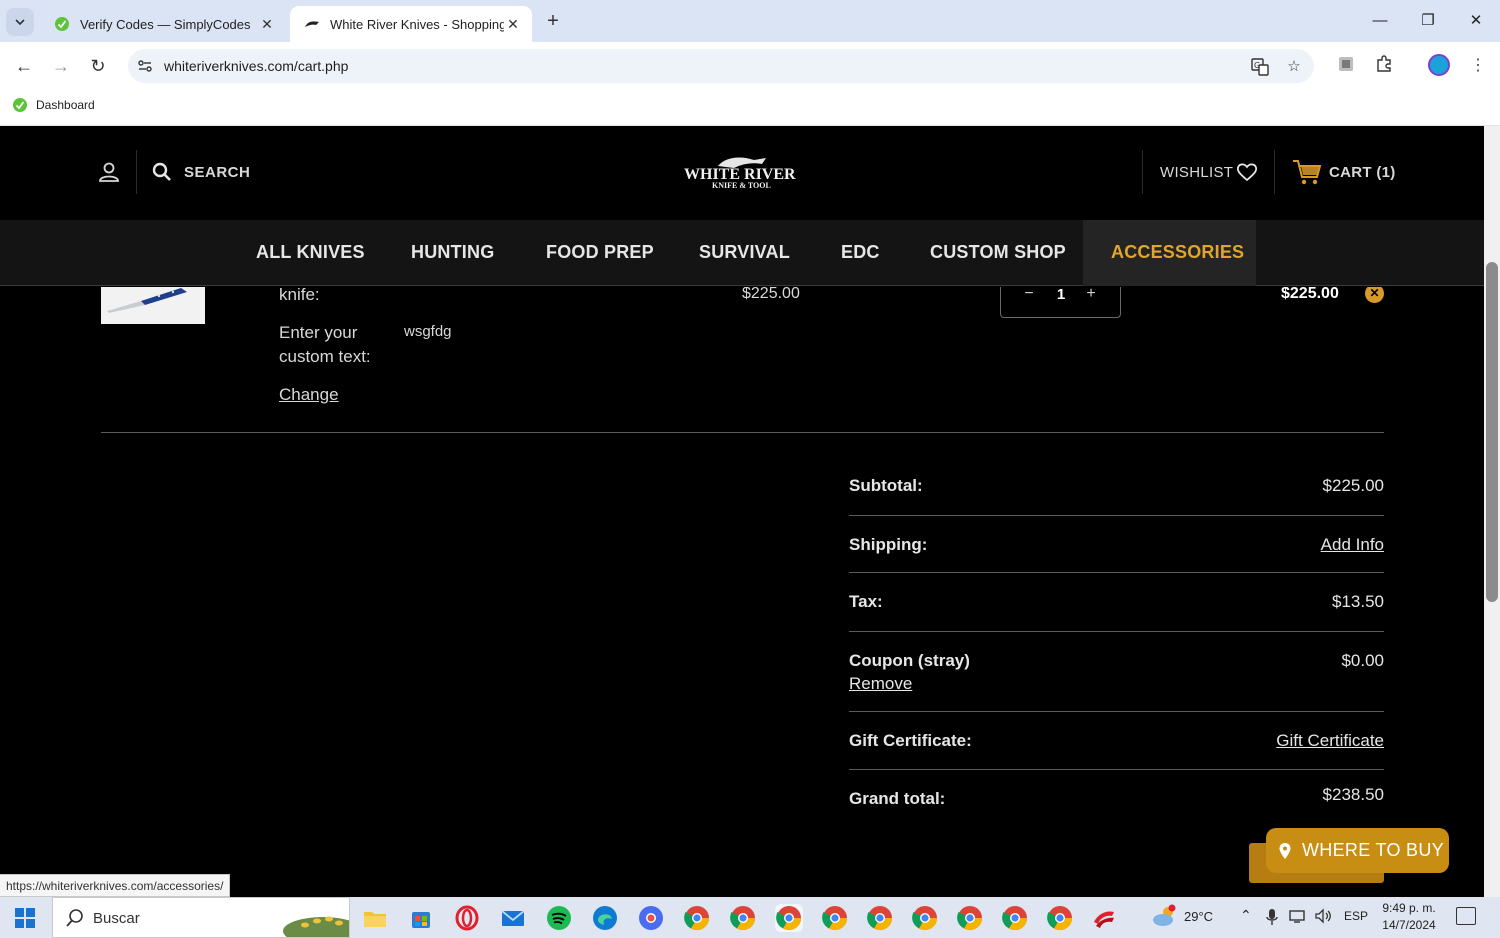 The height and width of the screenshot is (938, 1500). I want to click on account-user-icon, so click(109, 172).